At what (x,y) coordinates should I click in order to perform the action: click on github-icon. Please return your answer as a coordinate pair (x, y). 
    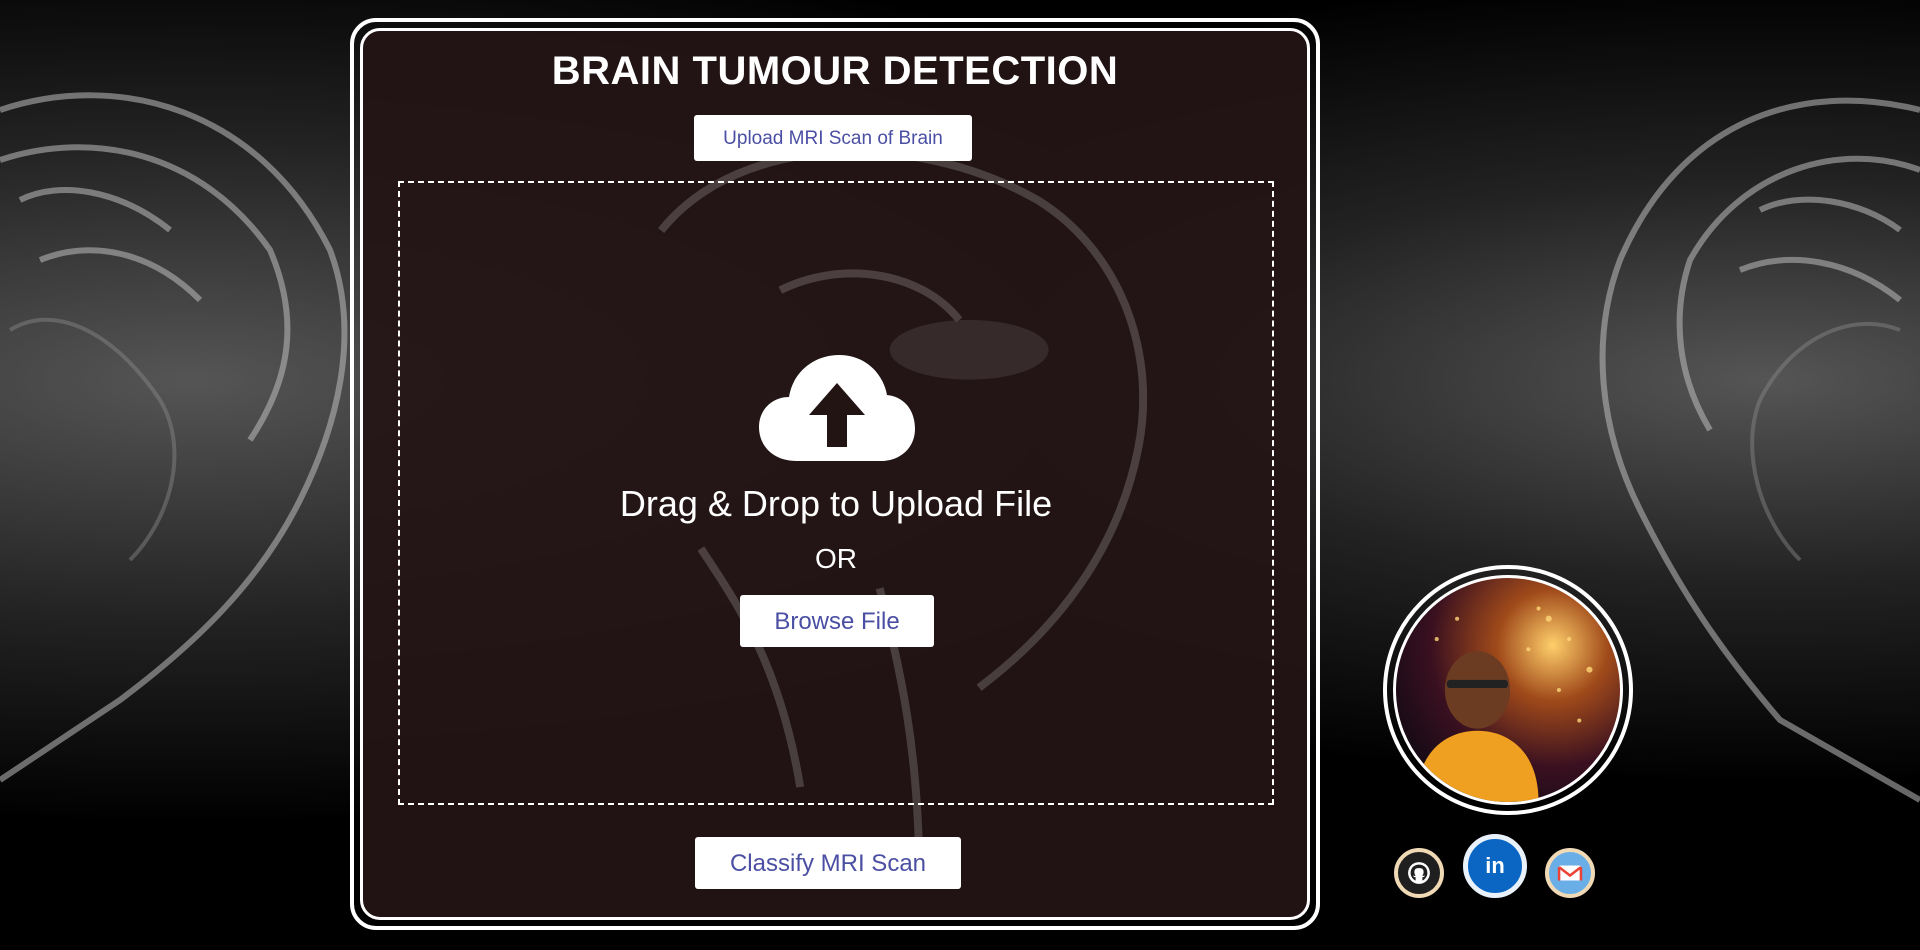
    Looking at the image, I should click on (1419, 873).